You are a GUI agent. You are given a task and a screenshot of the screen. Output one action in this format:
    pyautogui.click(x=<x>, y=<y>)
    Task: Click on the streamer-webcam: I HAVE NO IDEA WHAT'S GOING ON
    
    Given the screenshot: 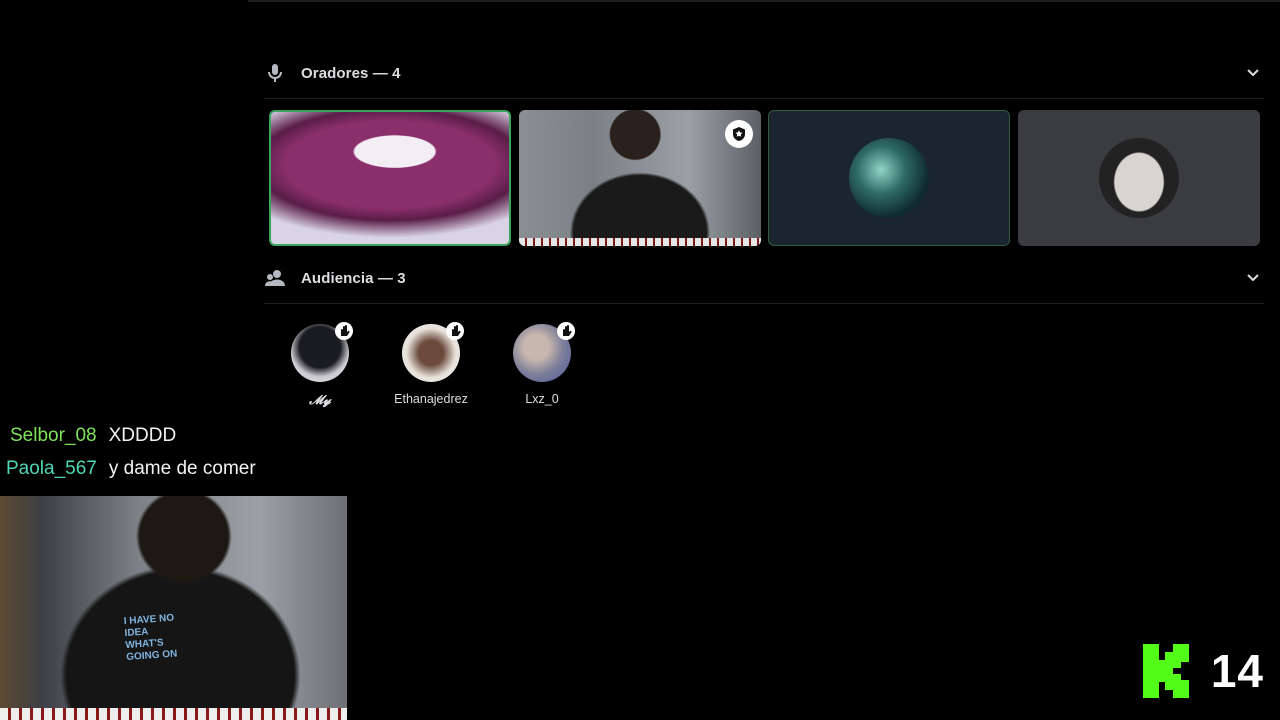 What is the action you would take?
    pyautogui.click(x=173, y=608)
    